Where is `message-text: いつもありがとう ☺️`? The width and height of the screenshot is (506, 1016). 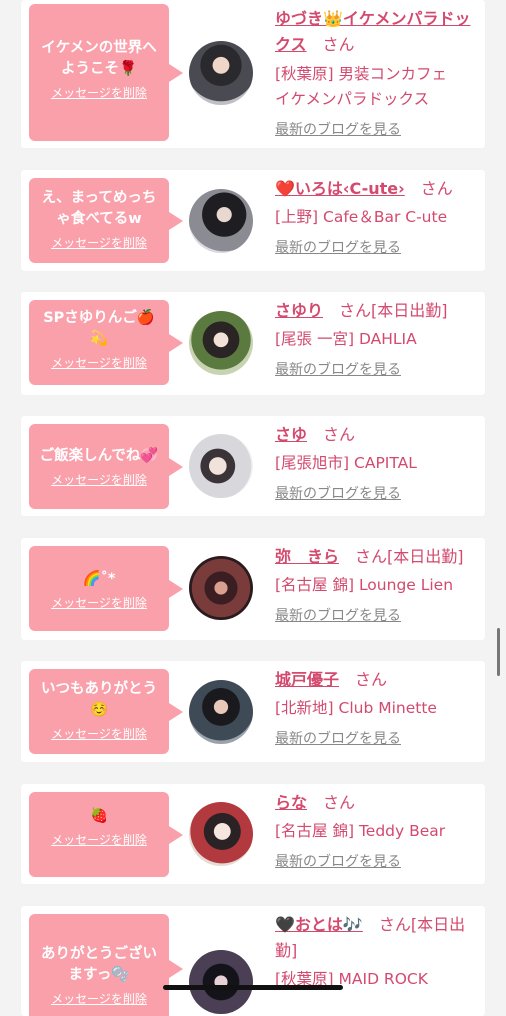
message-text: いつもありがとう ☺️ is located at coordinates (99, 699).